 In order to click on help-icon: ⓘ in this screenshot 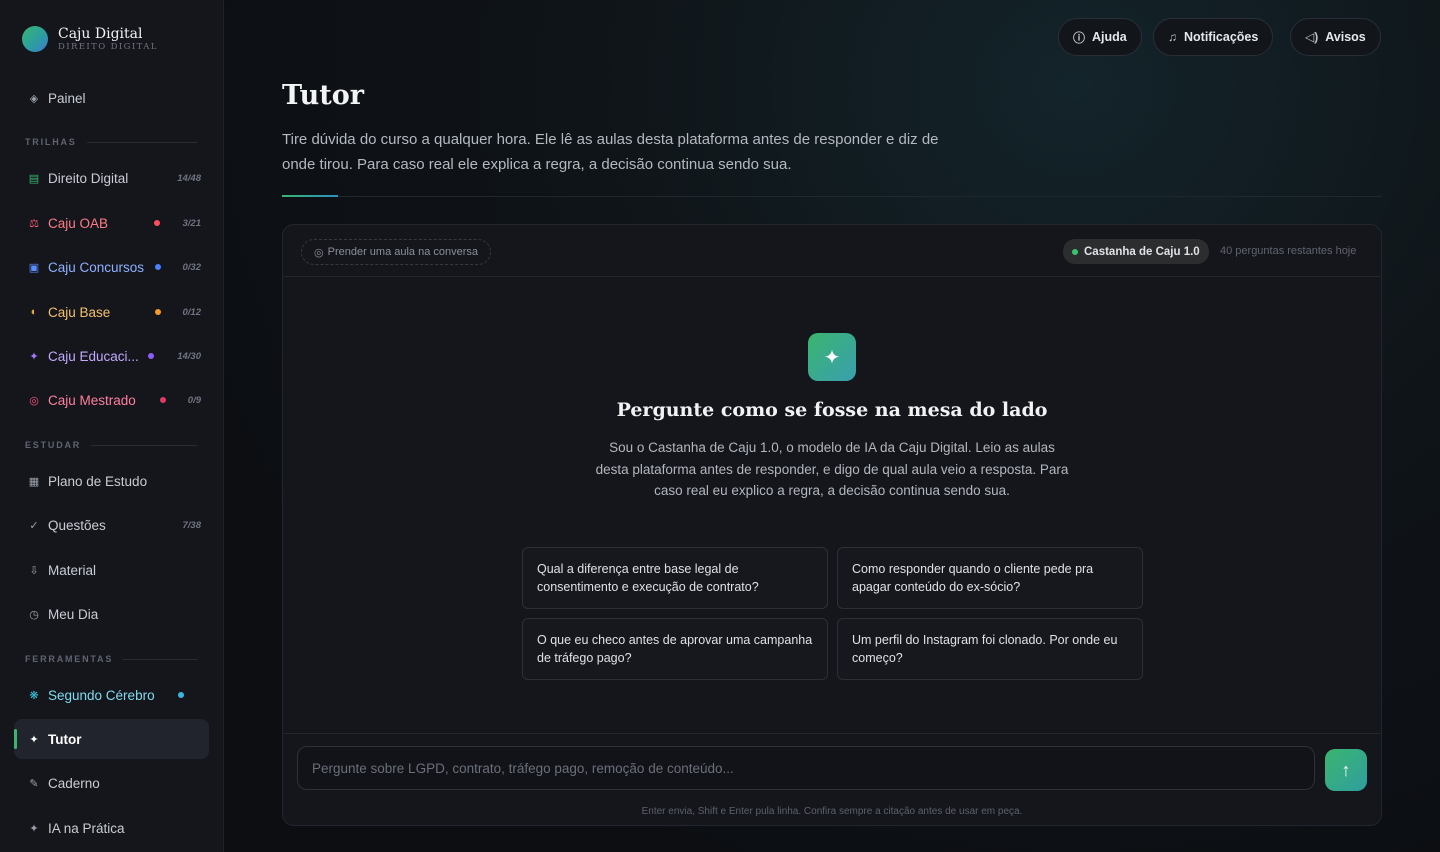, I will do `click(1079, 37)`.